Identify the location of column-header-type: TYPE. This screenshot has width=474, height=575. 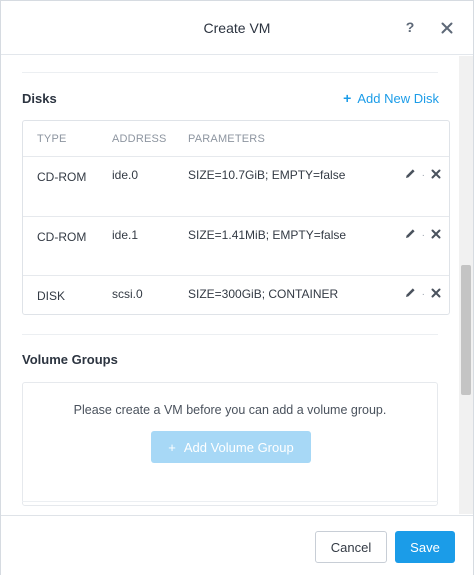
(52, 139).